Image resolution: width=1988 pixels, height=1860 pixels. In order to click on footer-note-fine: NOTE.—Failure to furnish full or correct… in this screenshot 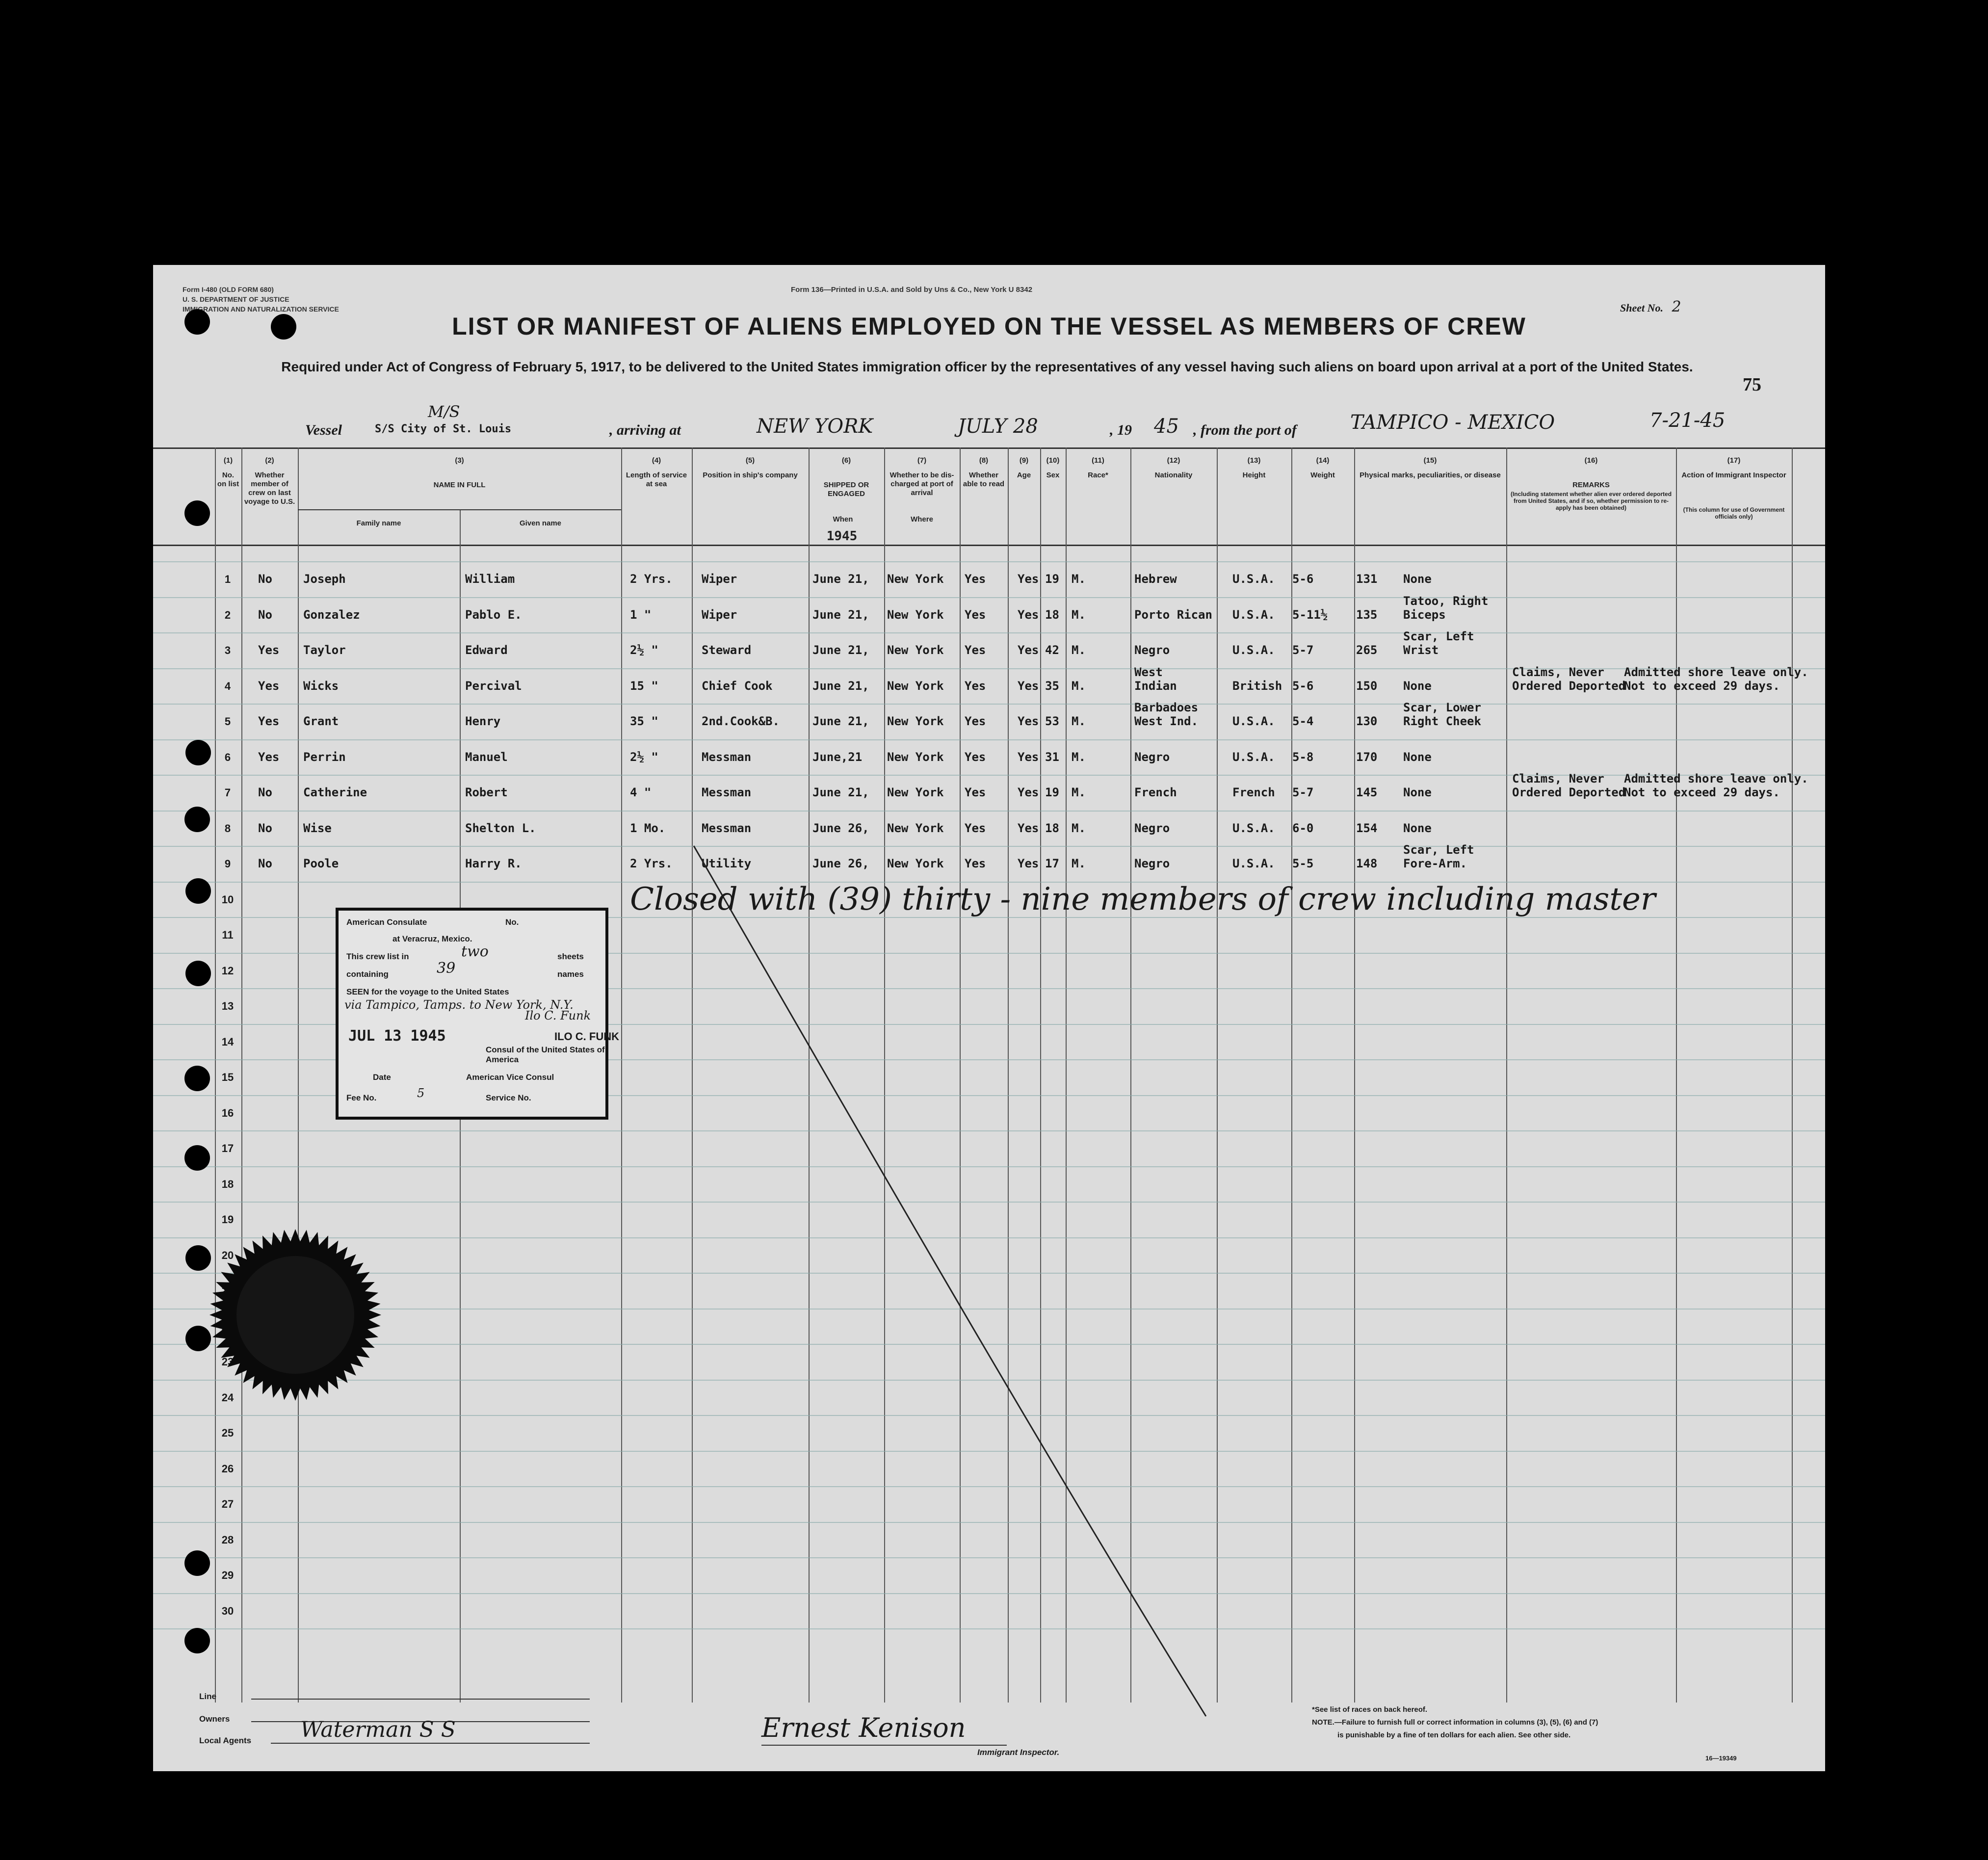, I will do `click(1455, 1722)`.